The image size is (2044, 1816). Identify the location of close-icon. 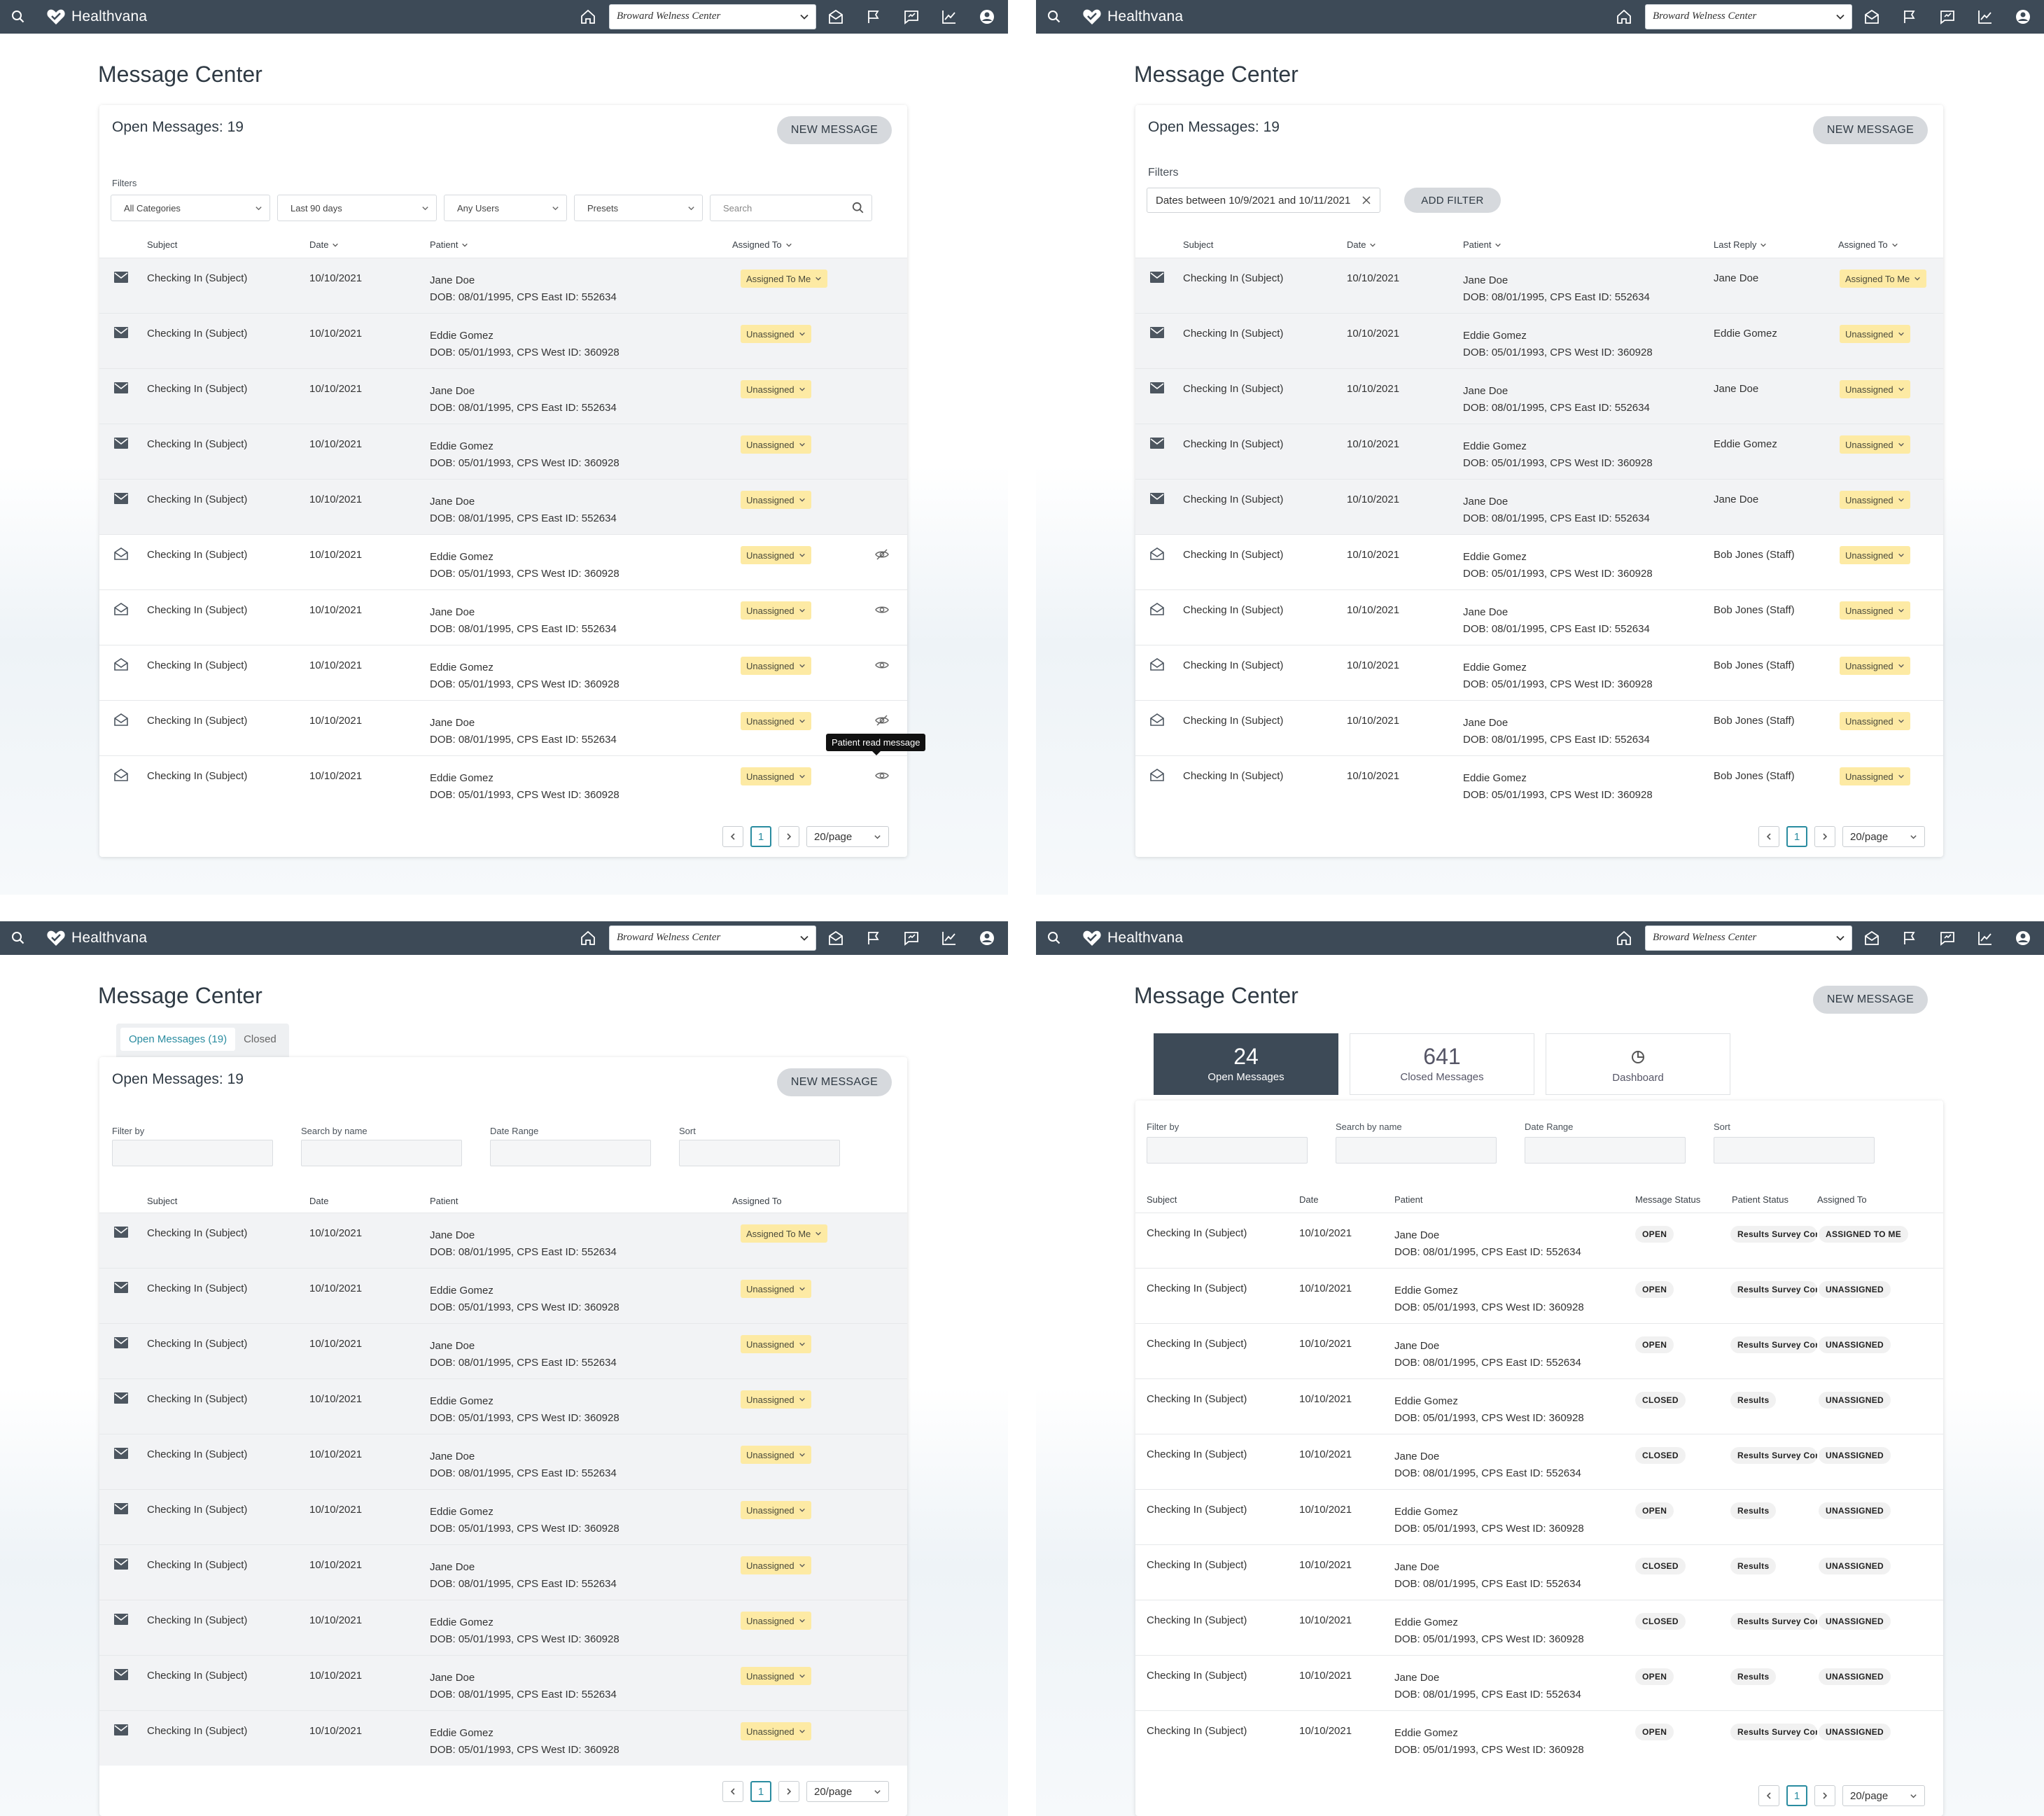
(1366, 200).